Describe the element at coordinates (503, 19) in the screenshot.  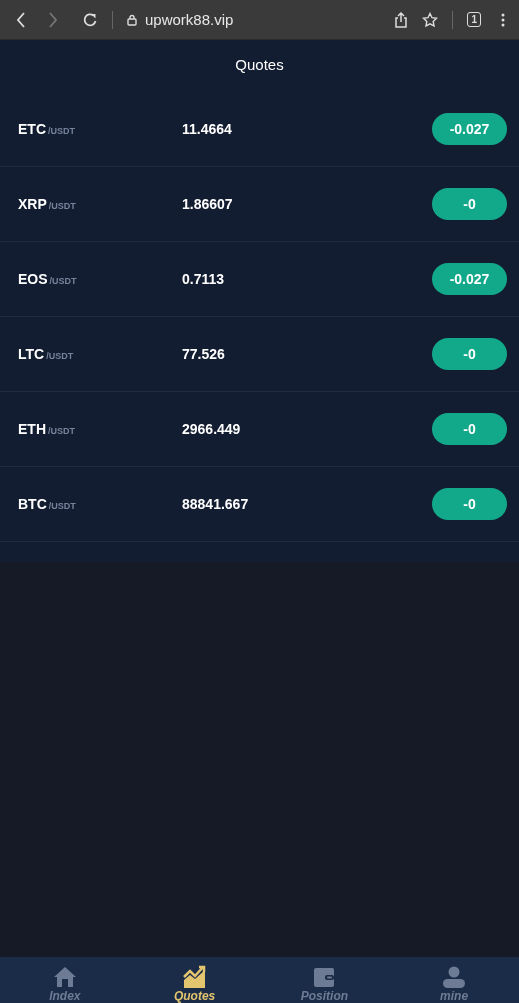
I see `menu-icon` at that location.